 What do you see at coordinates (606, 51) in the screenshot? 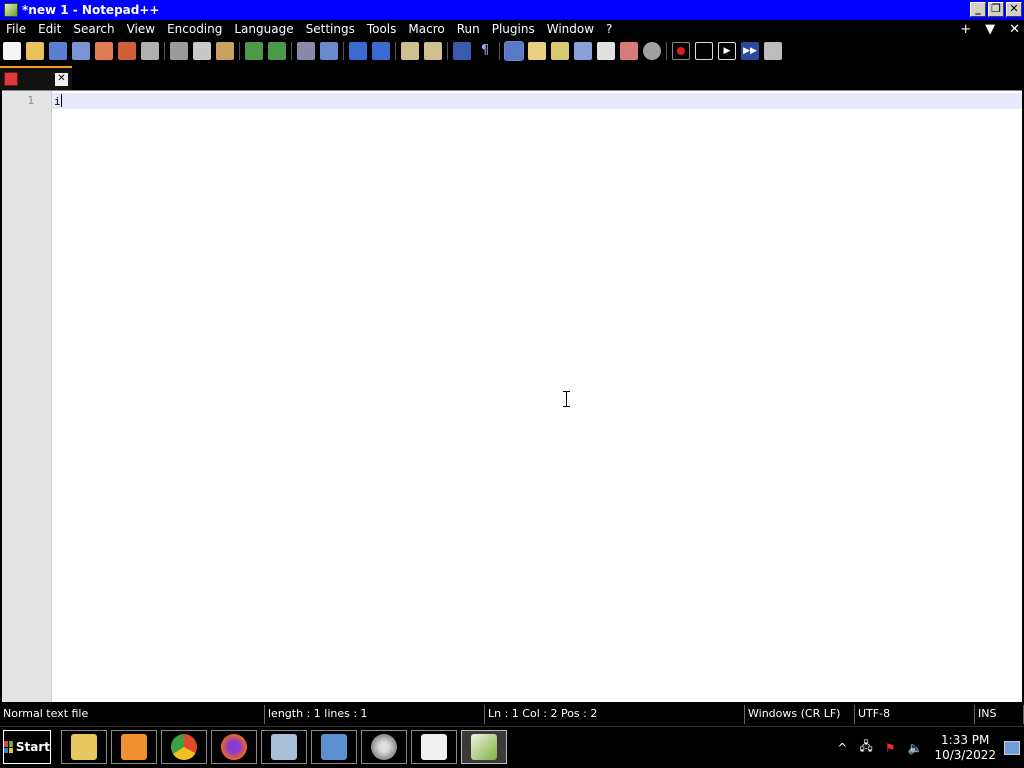
I see `folder-workspace-icon` at bounding box center [606, 51].